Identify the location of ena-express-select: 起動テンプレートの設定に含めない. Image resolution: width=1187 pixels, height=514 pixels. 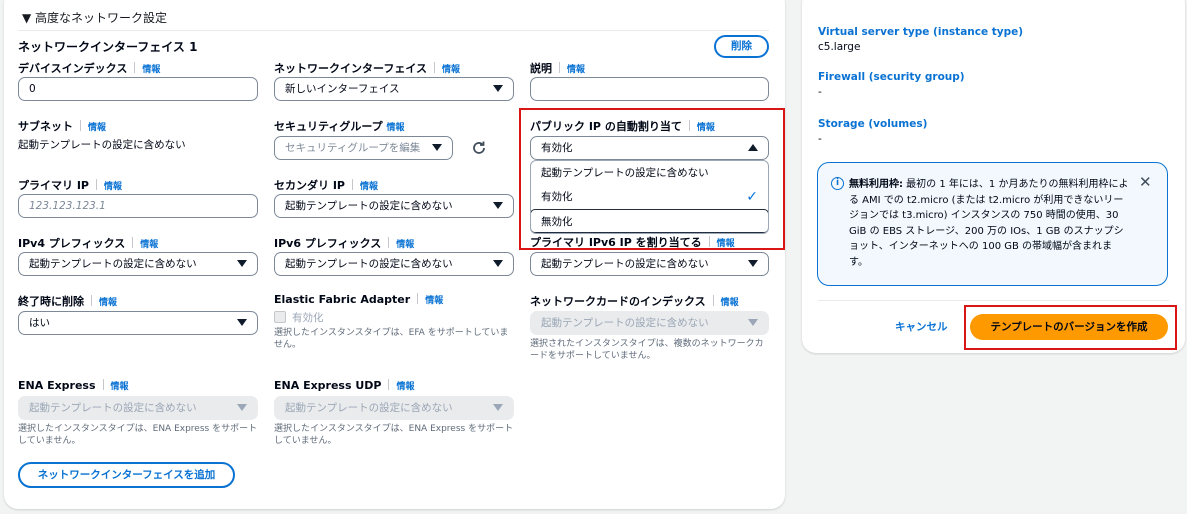
(138, 408).